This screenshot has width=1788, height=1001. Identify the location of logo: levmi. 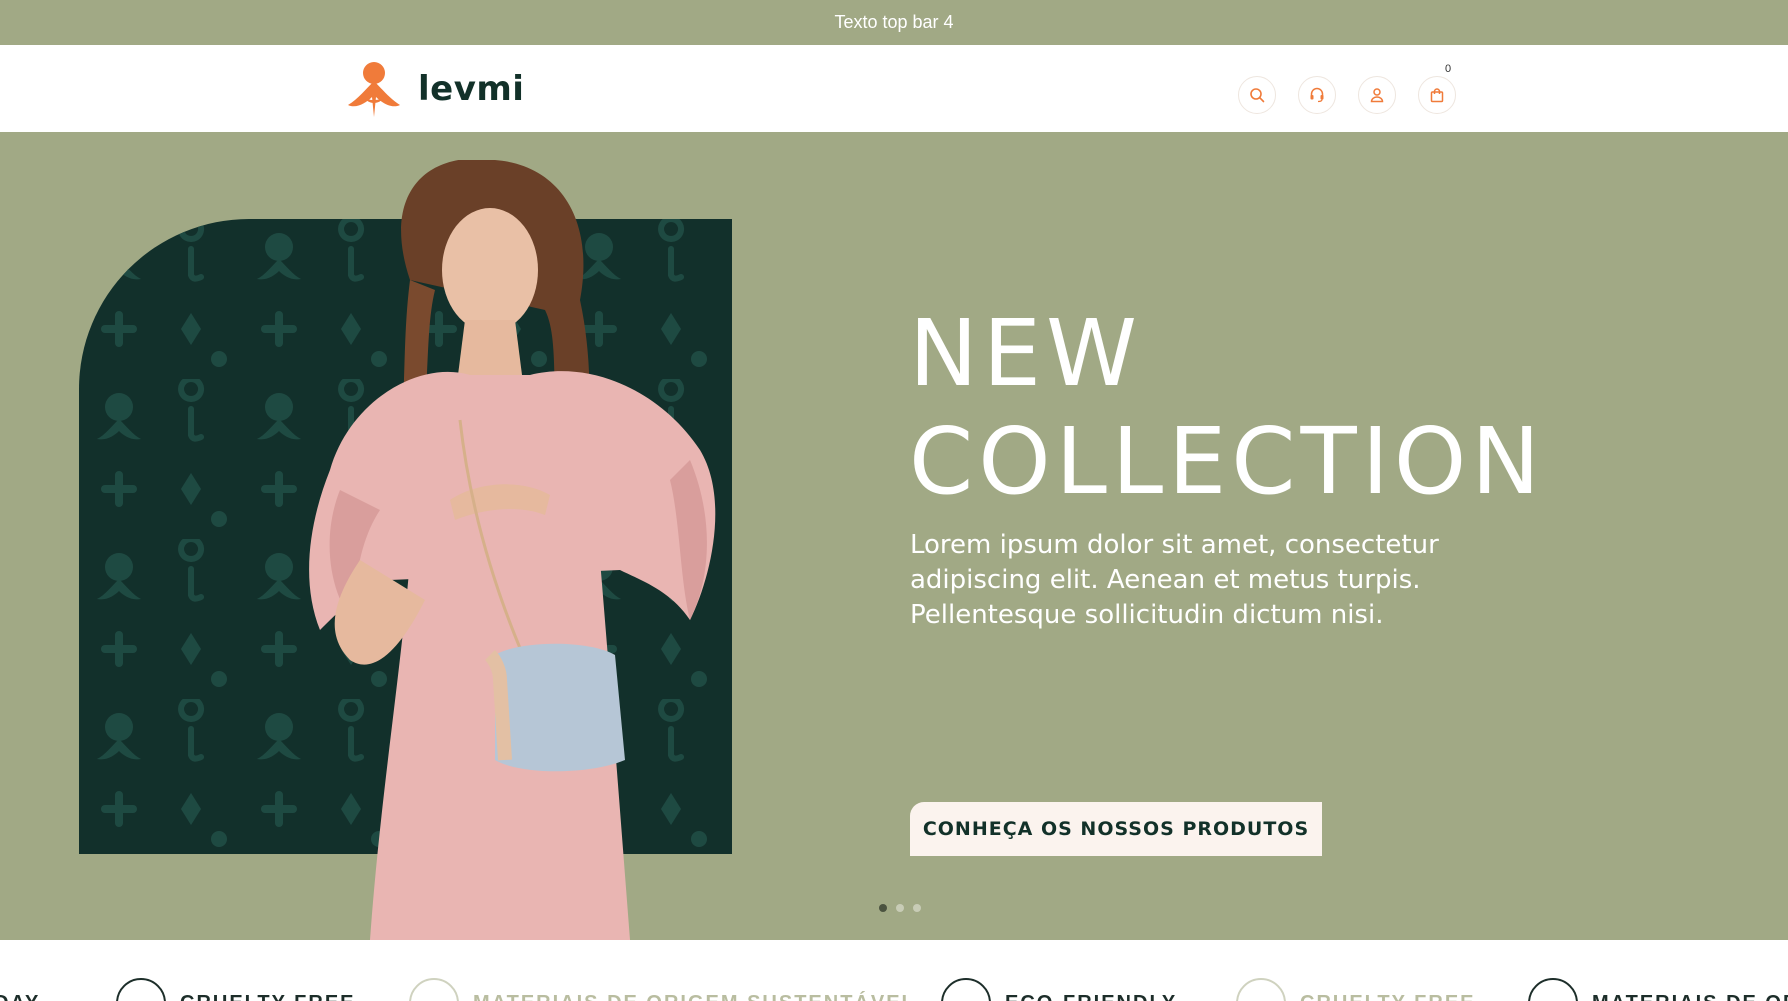
(434, 89).